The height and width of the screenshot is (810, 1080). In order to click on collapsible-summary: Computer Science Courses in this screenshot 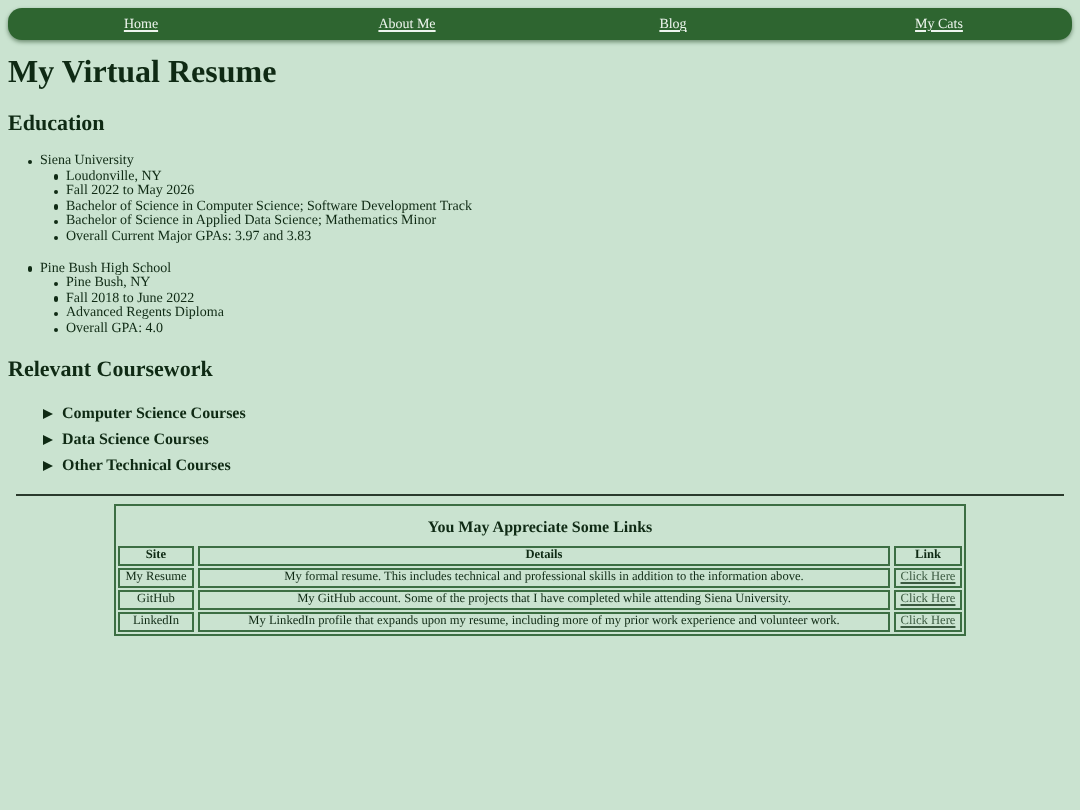, I will do `click(154, 413)`.